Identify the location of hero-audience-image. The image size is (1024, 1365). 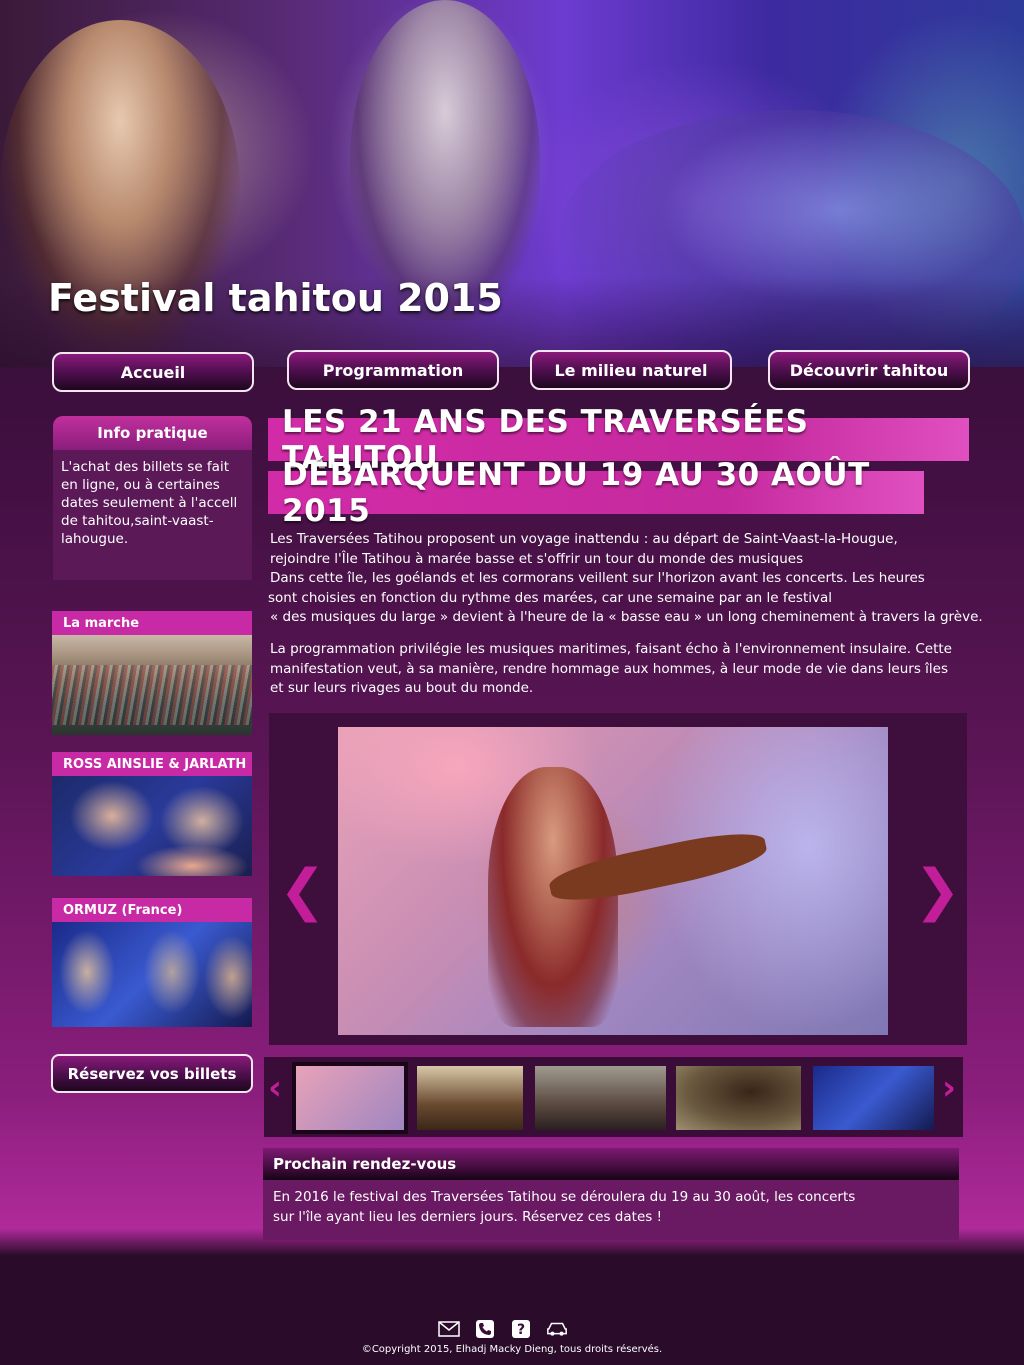
(792, 235).